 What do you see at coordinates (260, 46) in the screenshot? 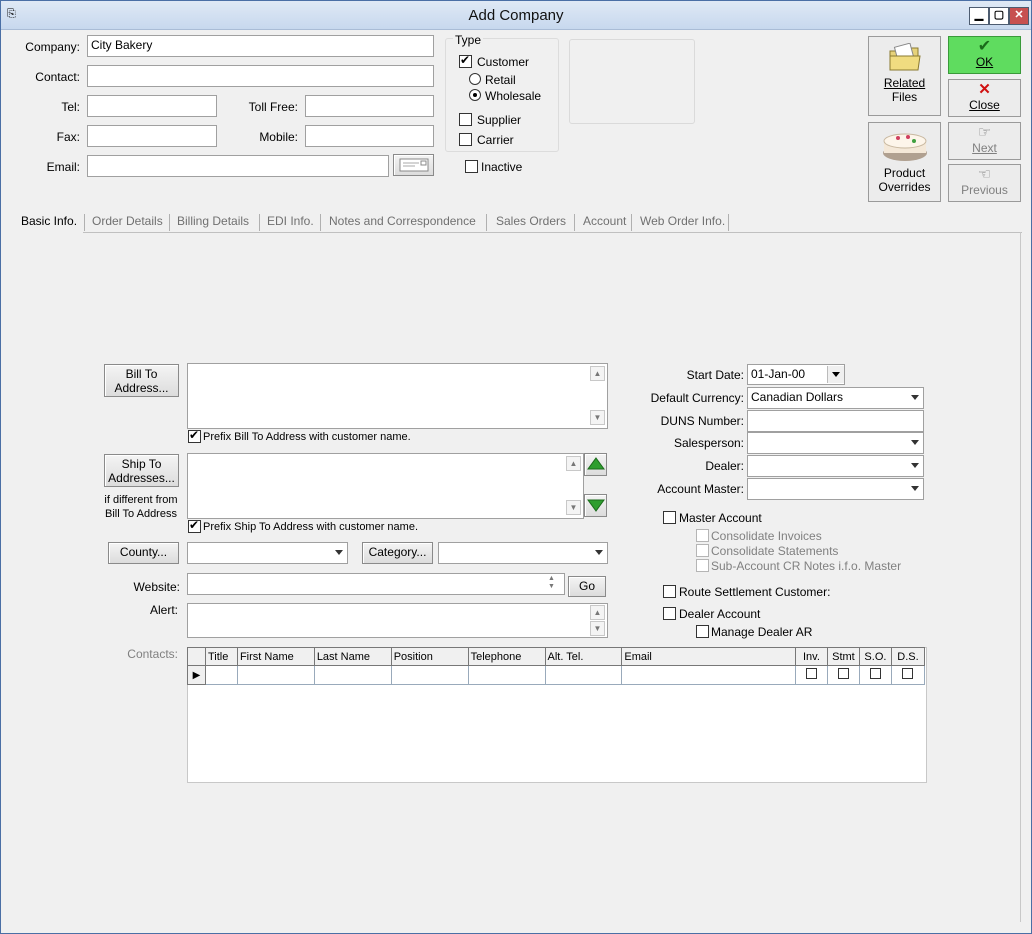
I see `company-input: City Bakery` at bounding box center [260, 46].